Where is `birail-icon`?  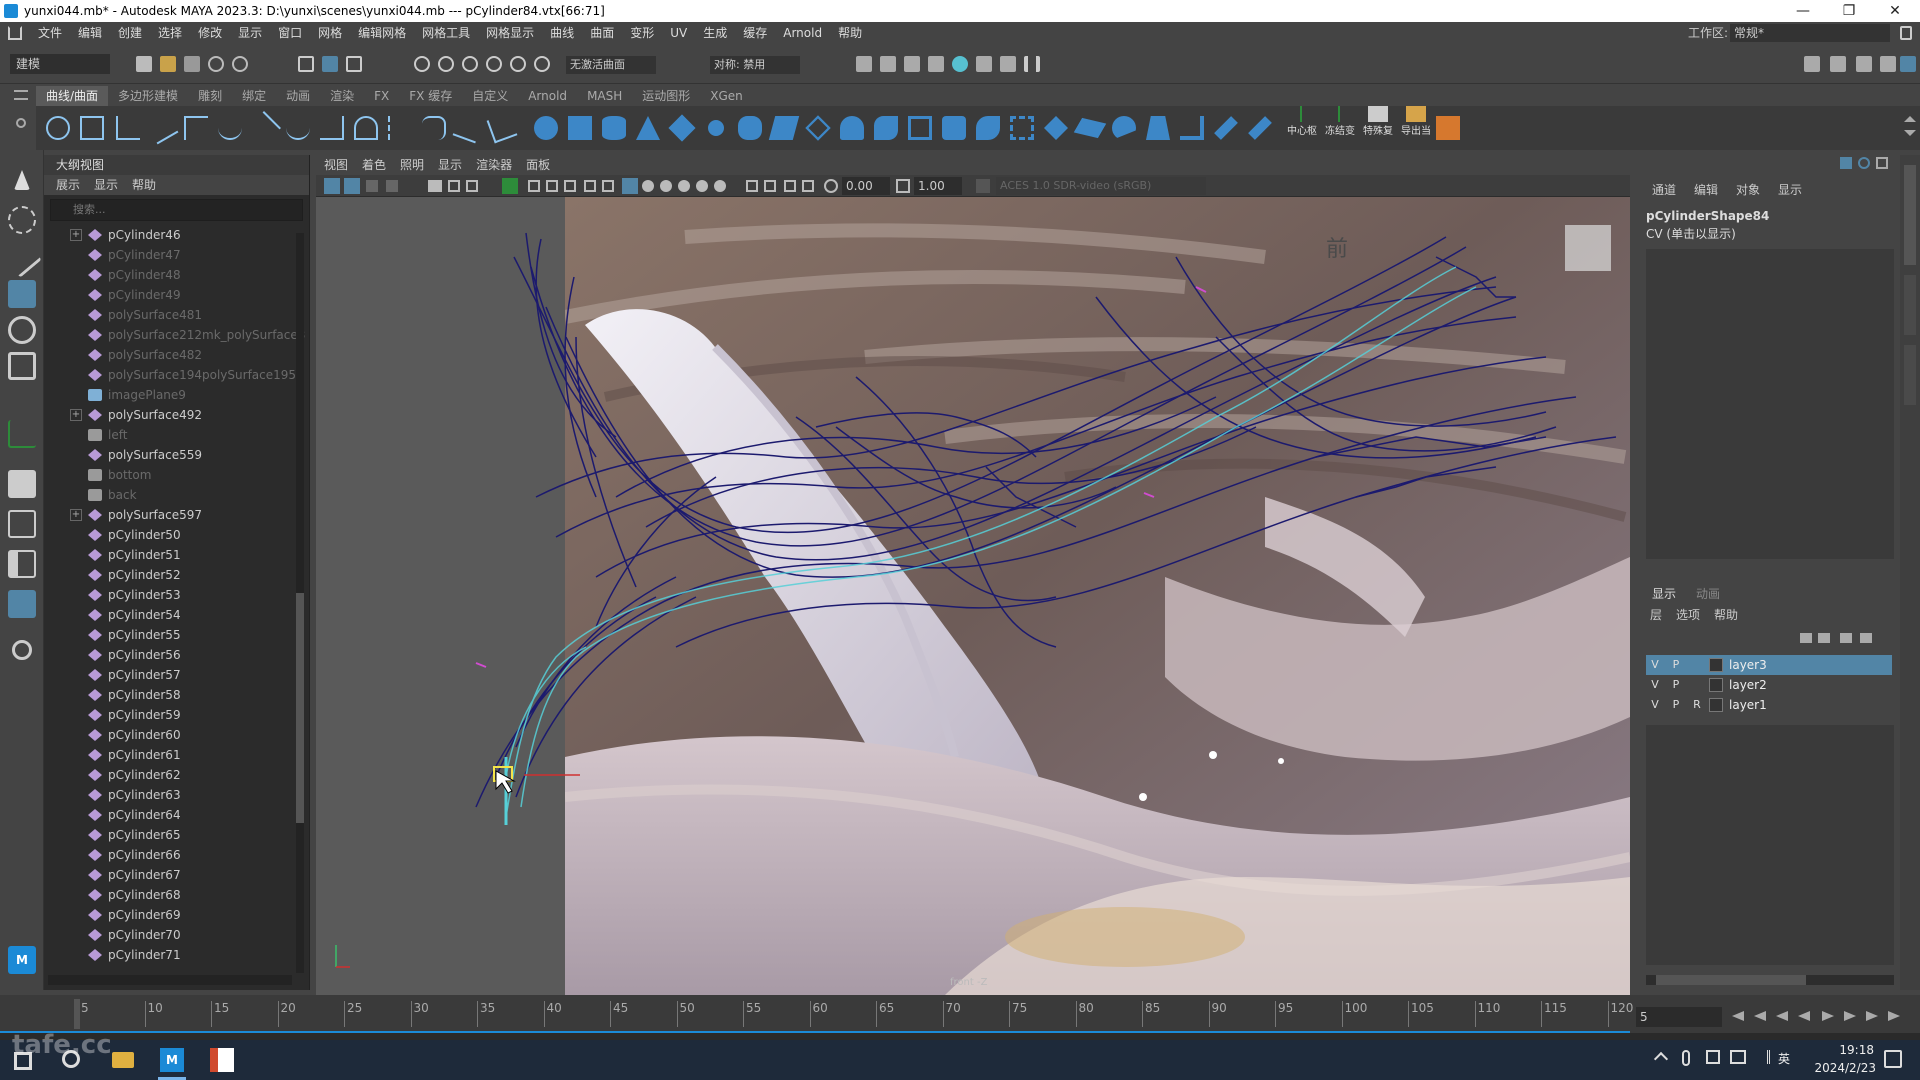 birail-icon is located at coordinates (886, 128).